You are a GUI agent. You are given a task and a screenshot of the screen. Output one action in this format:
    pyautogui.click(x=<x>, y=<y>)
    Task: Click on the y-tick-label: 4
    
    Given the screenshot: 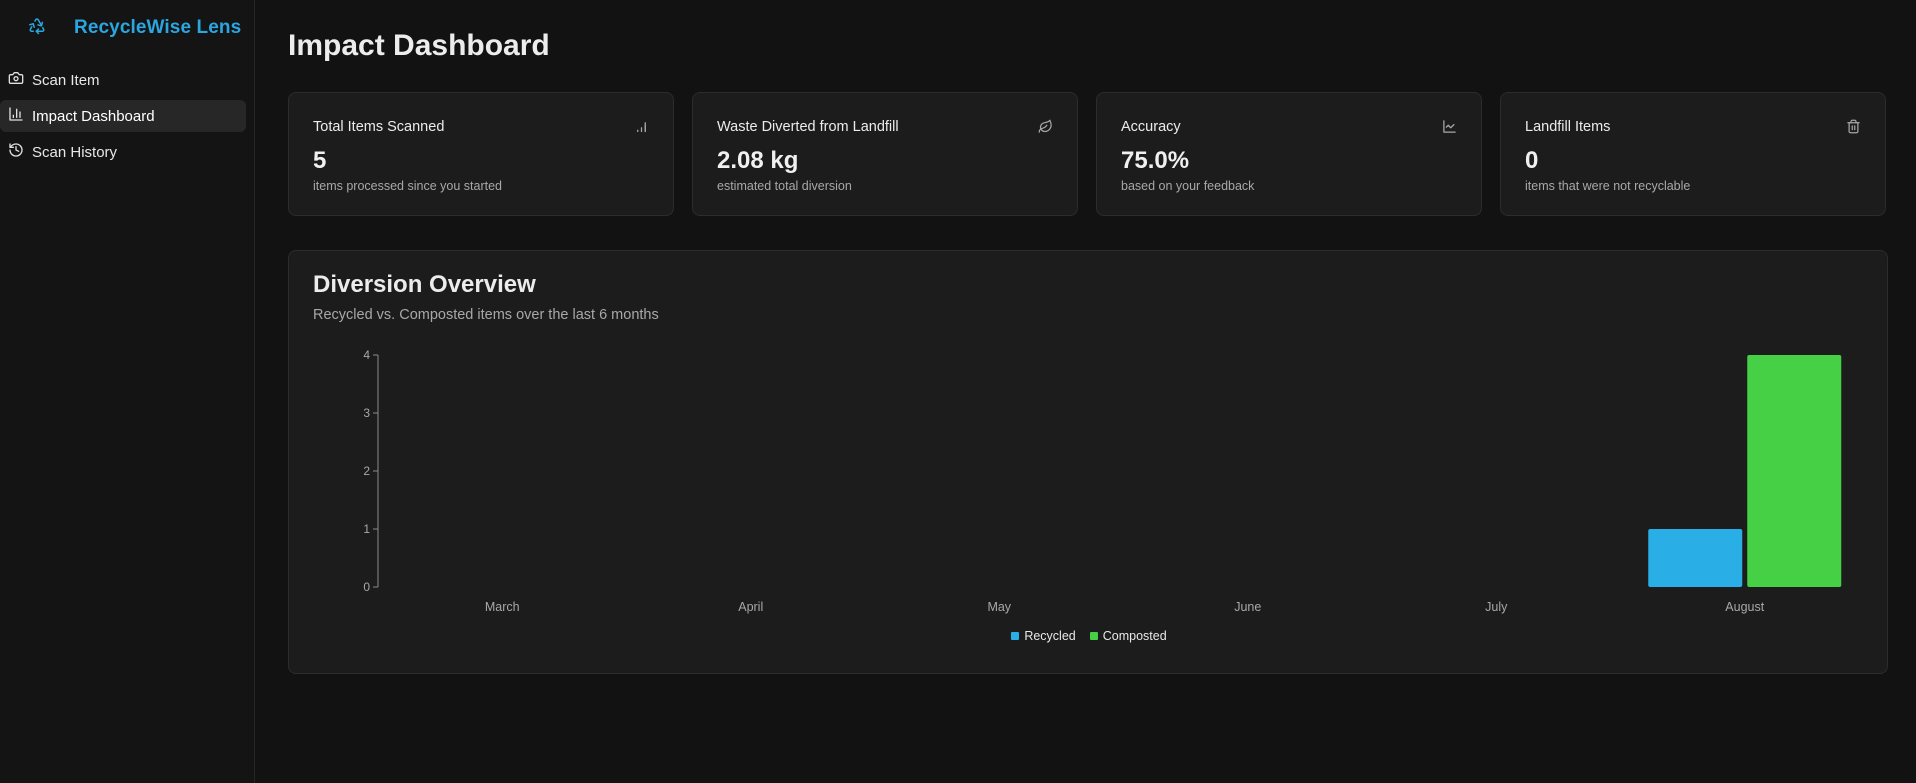 What is the action you would take?
    pyautogui.click(x=366, y=355)
    